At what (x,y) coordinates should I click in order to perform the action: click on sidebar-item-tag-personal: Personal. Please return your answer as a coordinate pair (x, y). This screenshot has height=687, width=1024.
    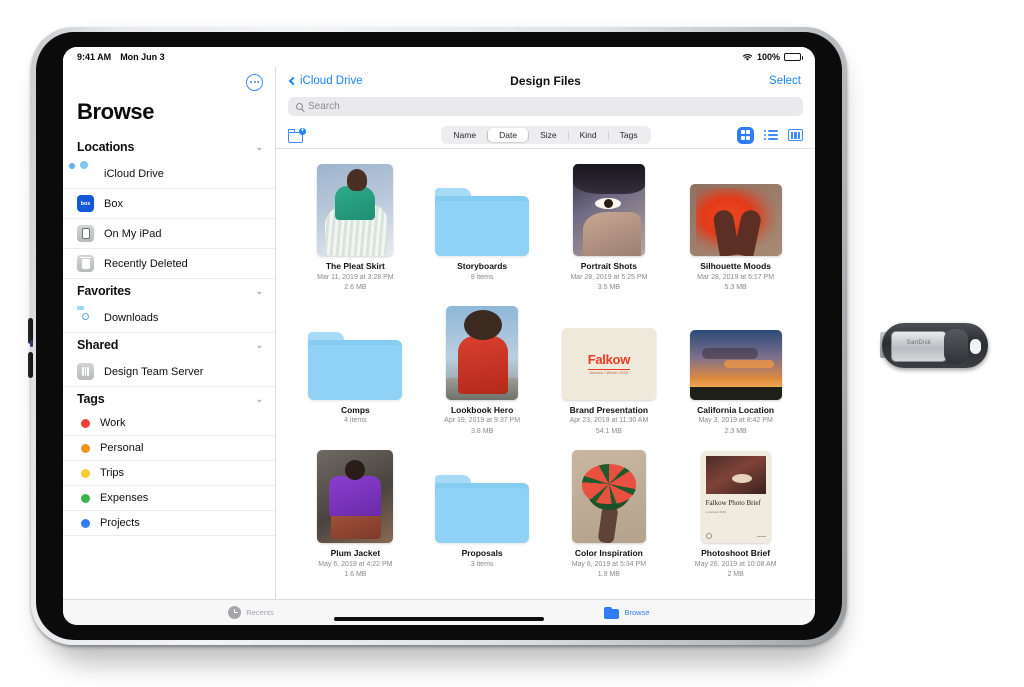
    Looking at the image, I should click on (169, 448).